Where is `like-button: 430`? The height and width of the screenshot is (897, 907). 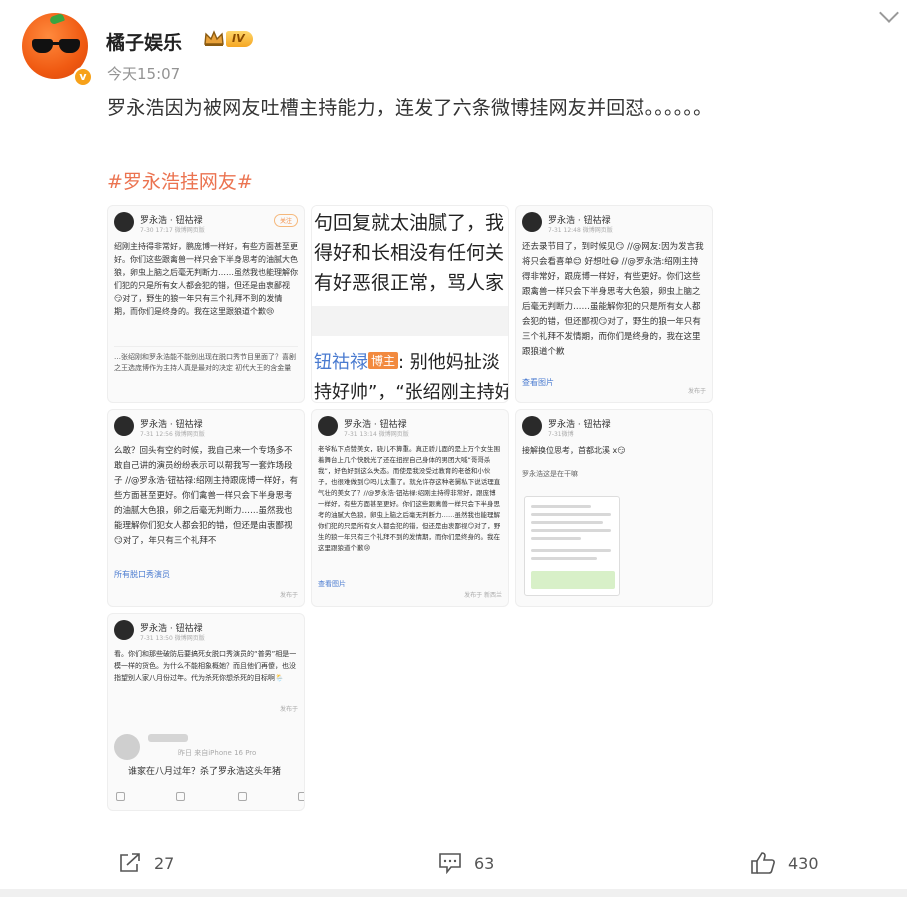 like-button: 430 is located at coordinates (784, 863).